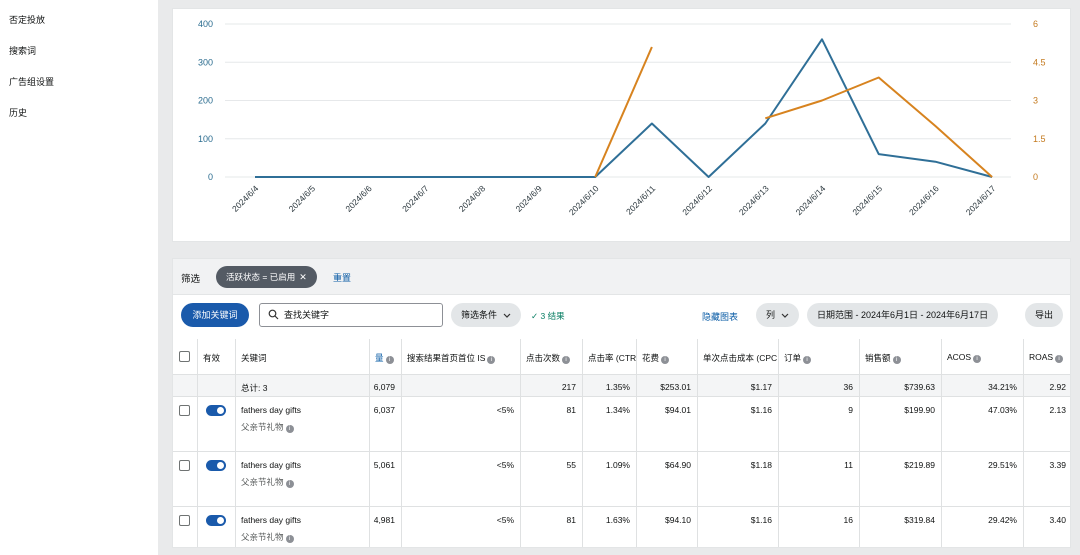  Describe the element at coordinates (254, 358) in the screenshot. I see `header-keyword-label: 关键词` at that location.